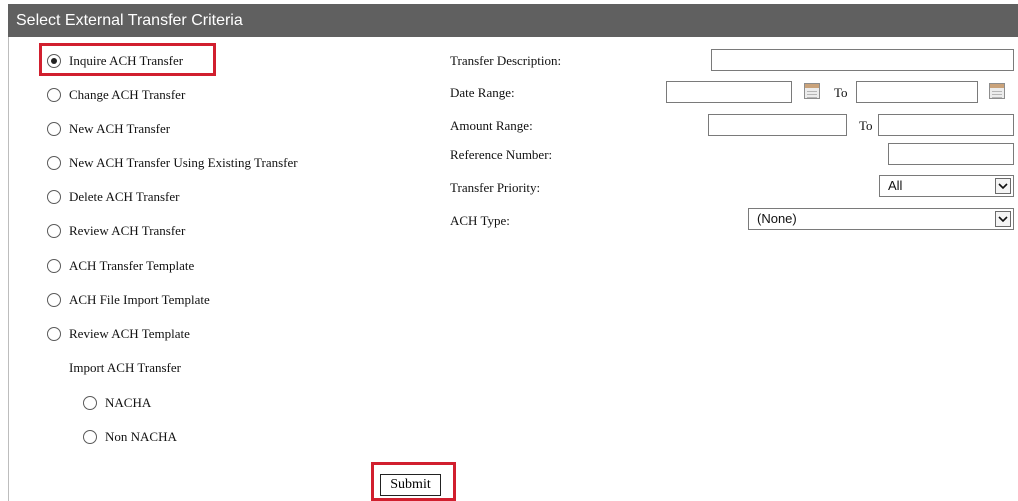  What do you see at coordinates (862, 60) in the screenshot?
I see `transfer-description-input` at bounding box center [862, 60].